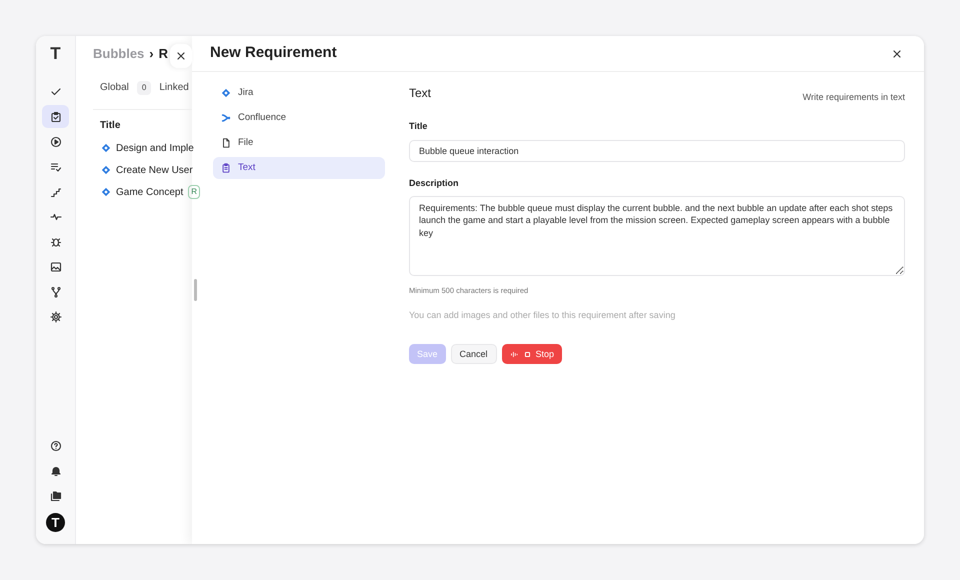 This screenshot has height=580, width=960. I want to click on source-option: Text, so click(299, 168).